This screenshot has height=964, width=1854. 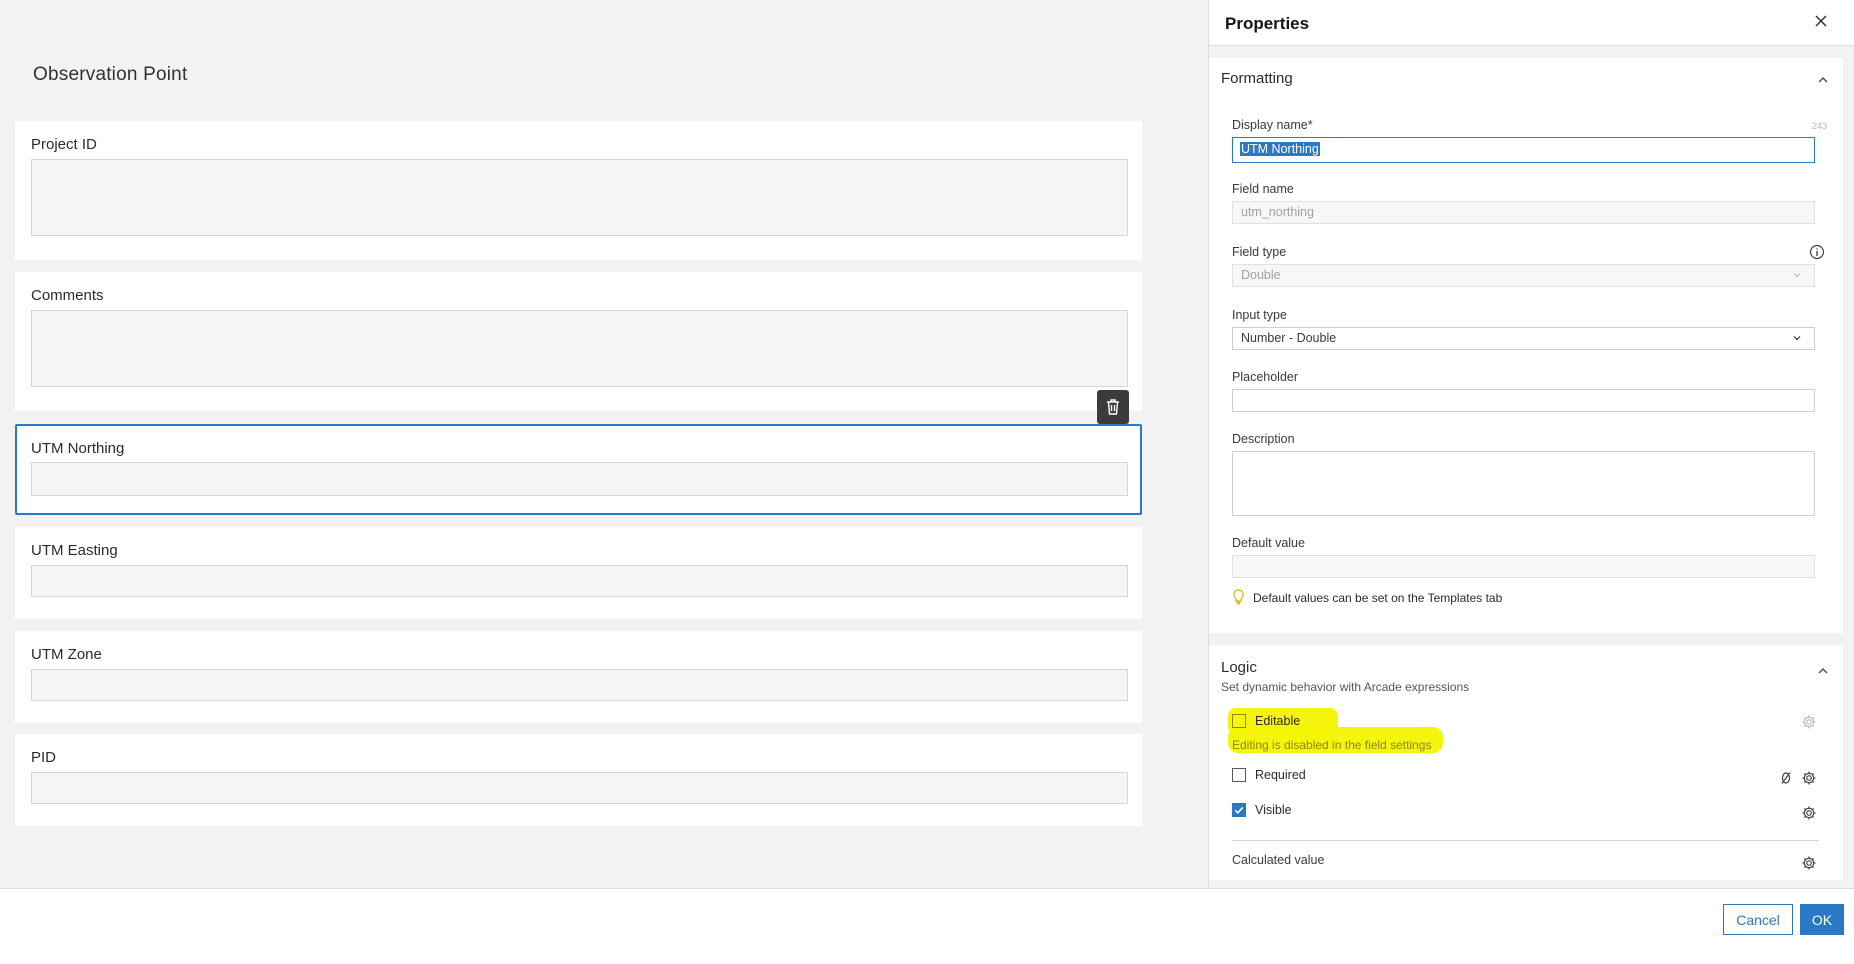 I want to click on field-label: UTM Northing, so click(x=78, y=448).